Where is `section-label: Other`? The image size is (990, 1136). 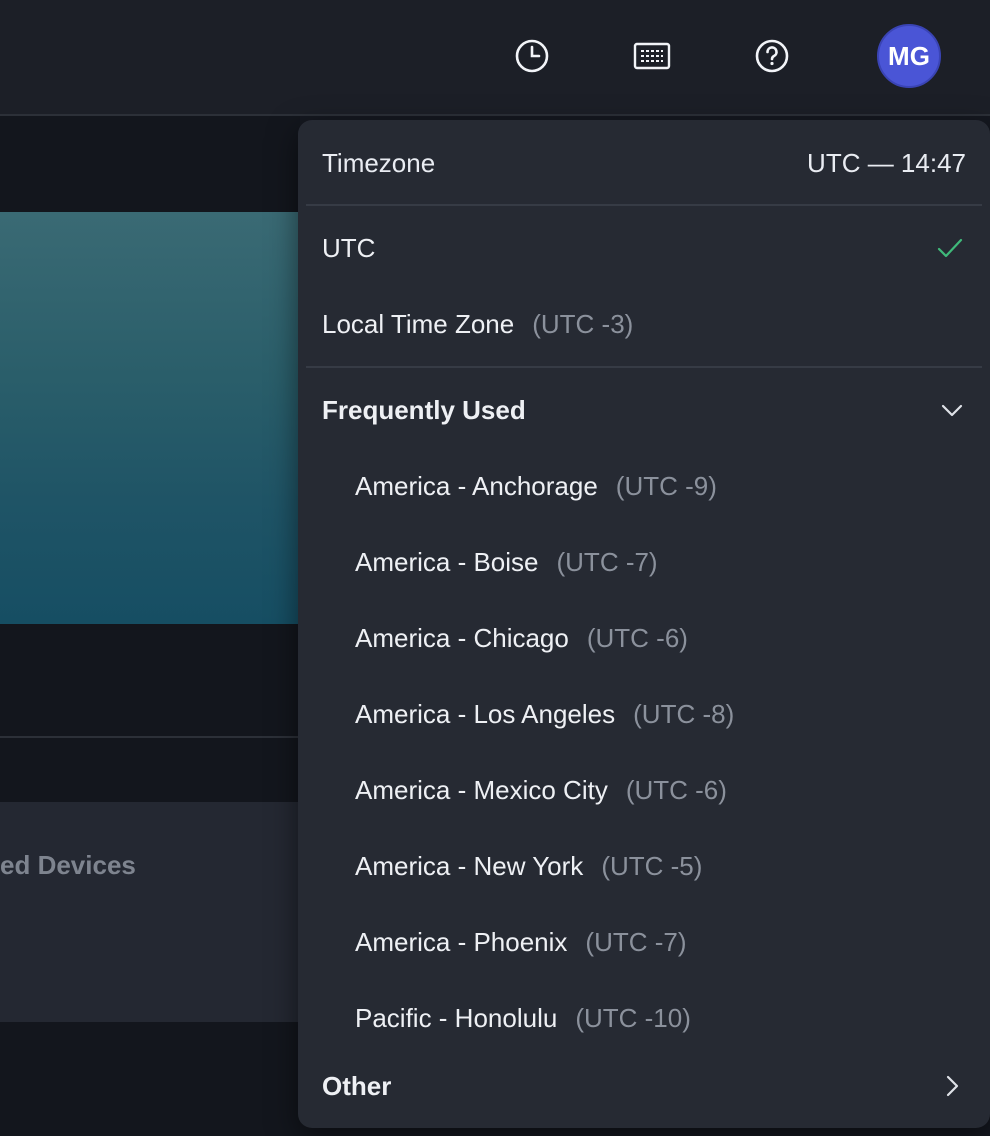
section-label: Other is located at coordinates (357, 1085).